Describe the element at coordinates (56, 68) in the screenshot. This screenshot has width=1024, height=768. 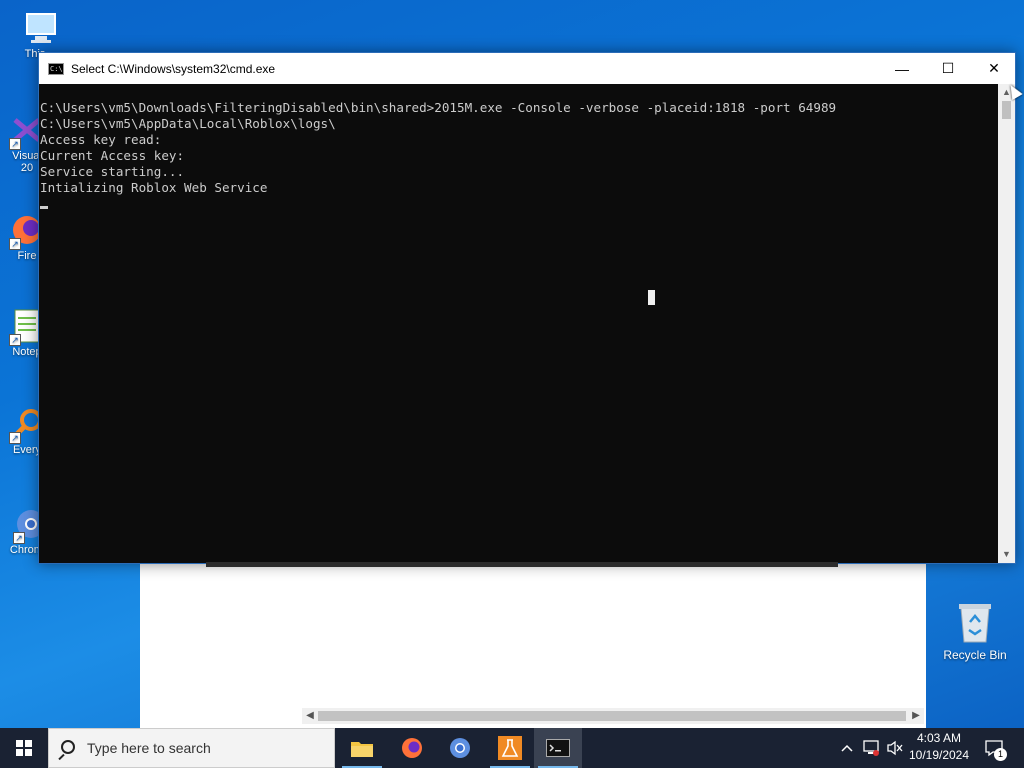
I see `cmd-app-icon: C:\` at that location.